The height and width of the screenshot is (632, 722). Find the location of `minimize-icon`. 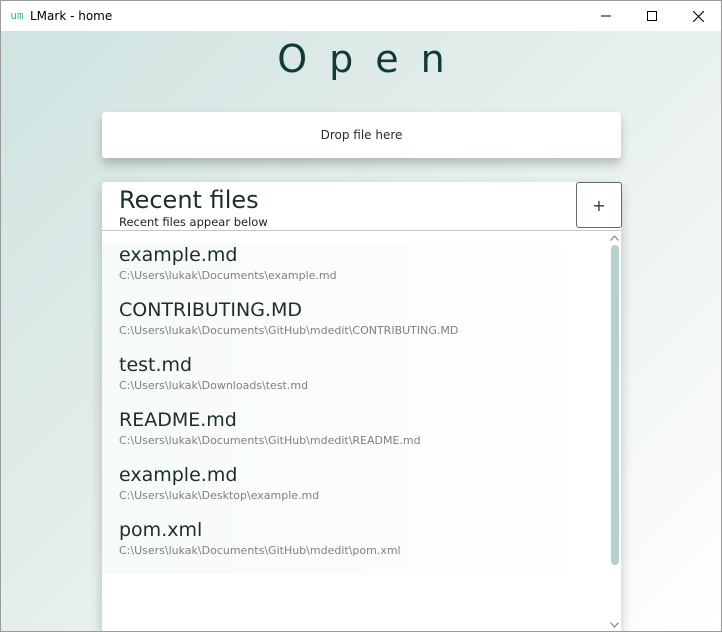

minimize-icon is located at coordinates (606, 16).